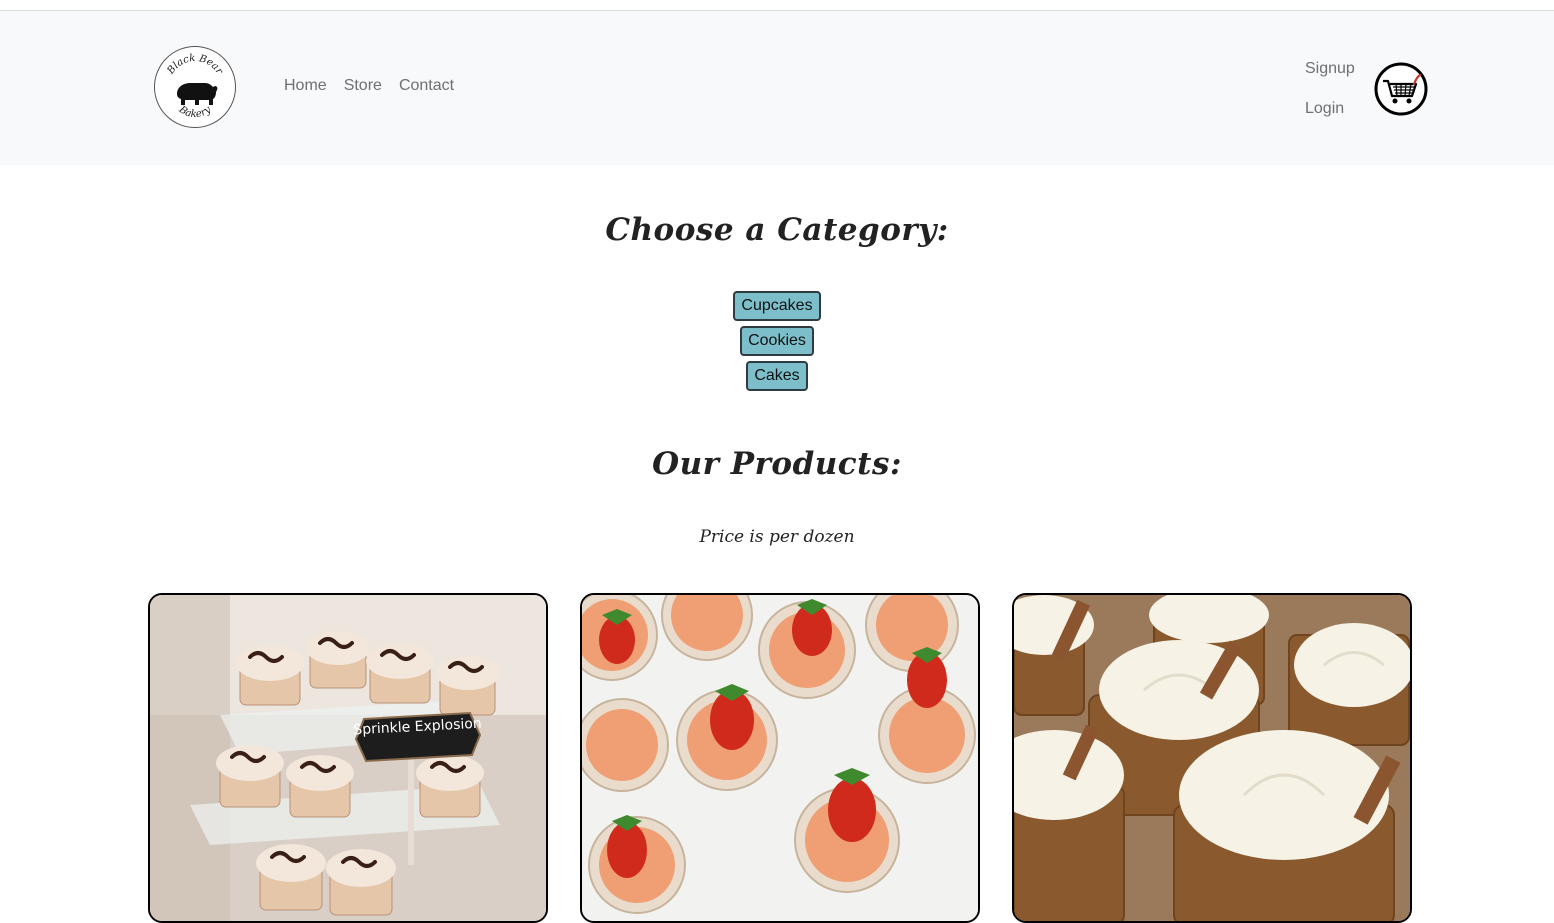  I want to click on nav-home-link: Home, so click(305, 86).